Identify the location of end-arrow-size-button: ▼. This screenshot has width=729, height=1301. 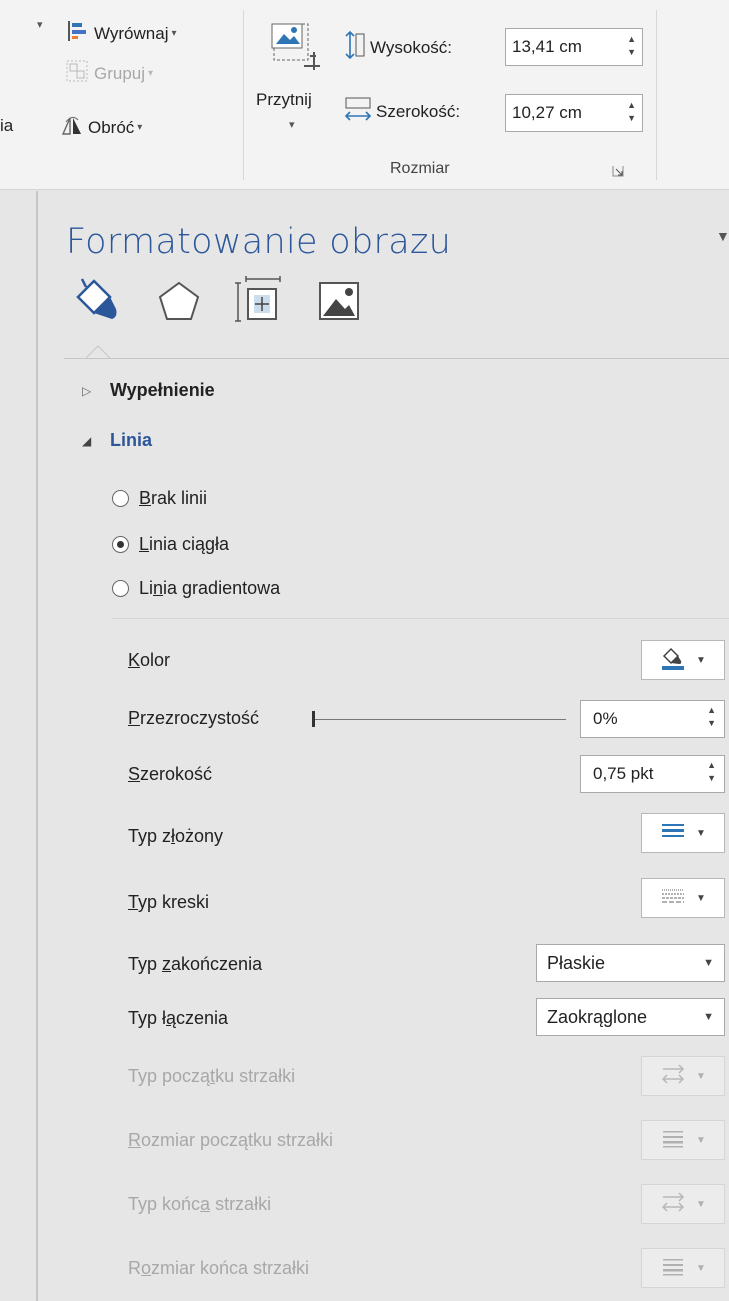
(683, 1268).